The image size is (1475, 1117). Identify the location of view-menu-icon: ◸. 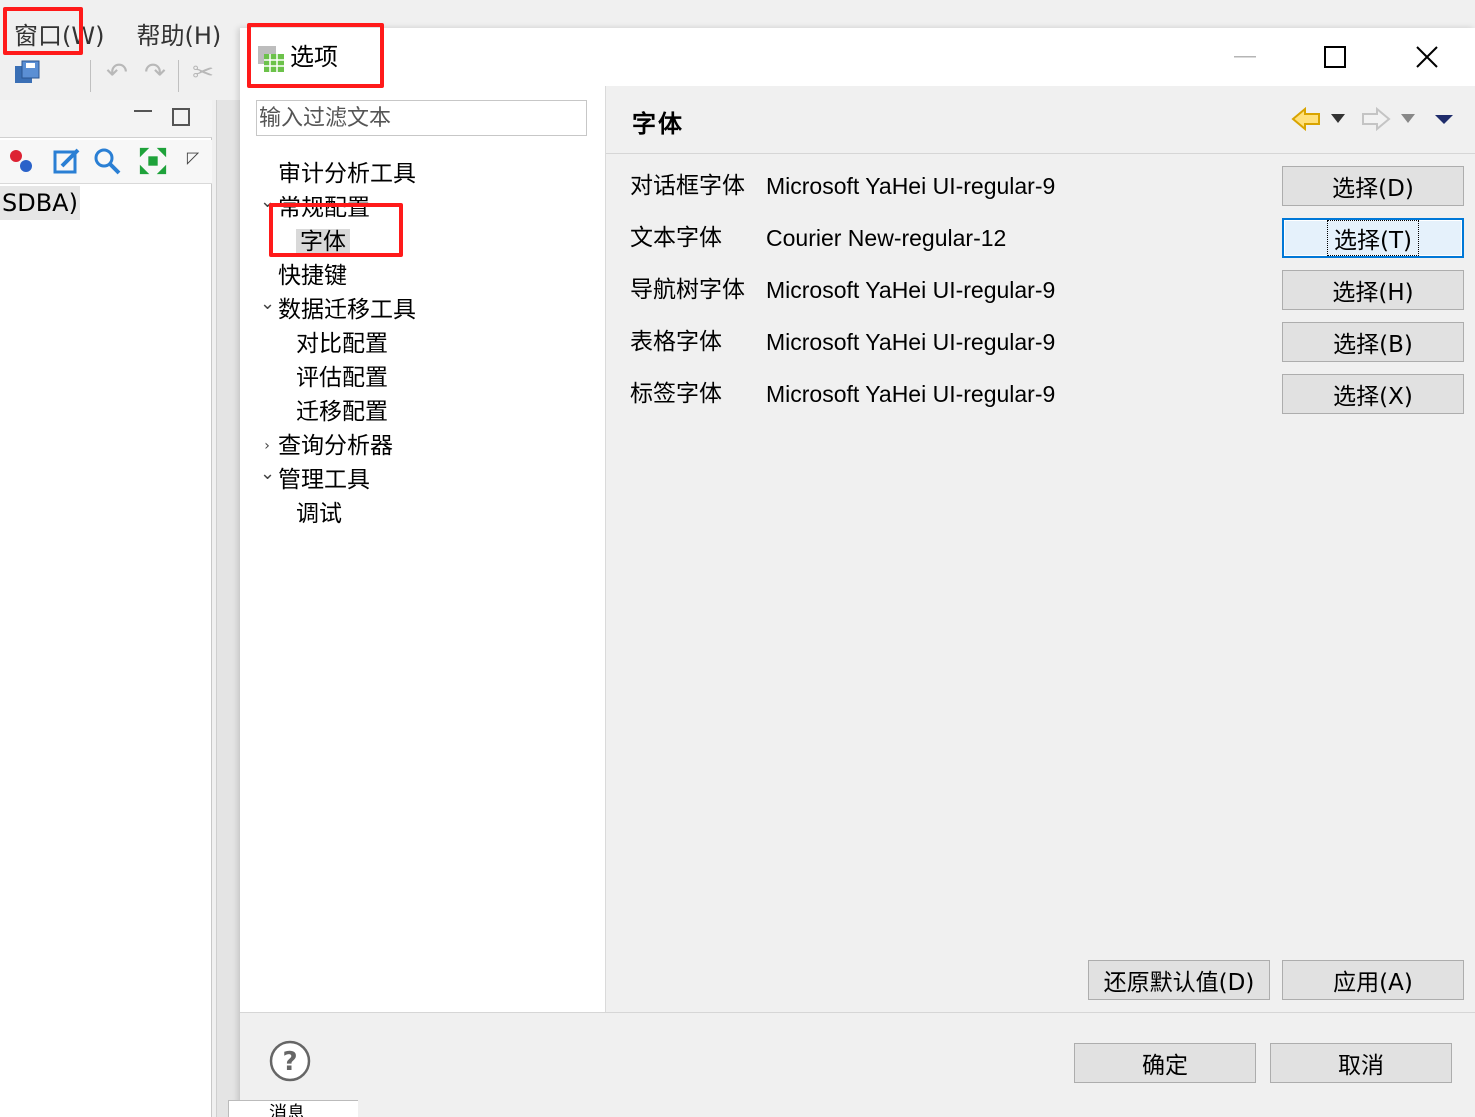
(193, 157).